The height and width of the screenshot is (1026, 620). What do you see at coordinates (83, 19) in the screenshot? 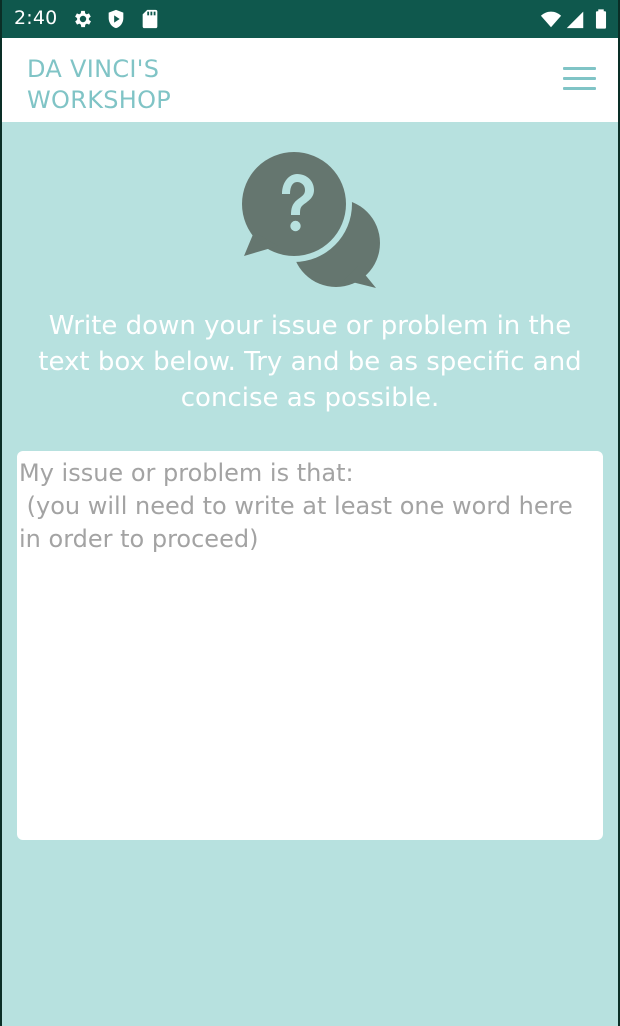
I see `gear-icon` at bounding box center [83, 19].